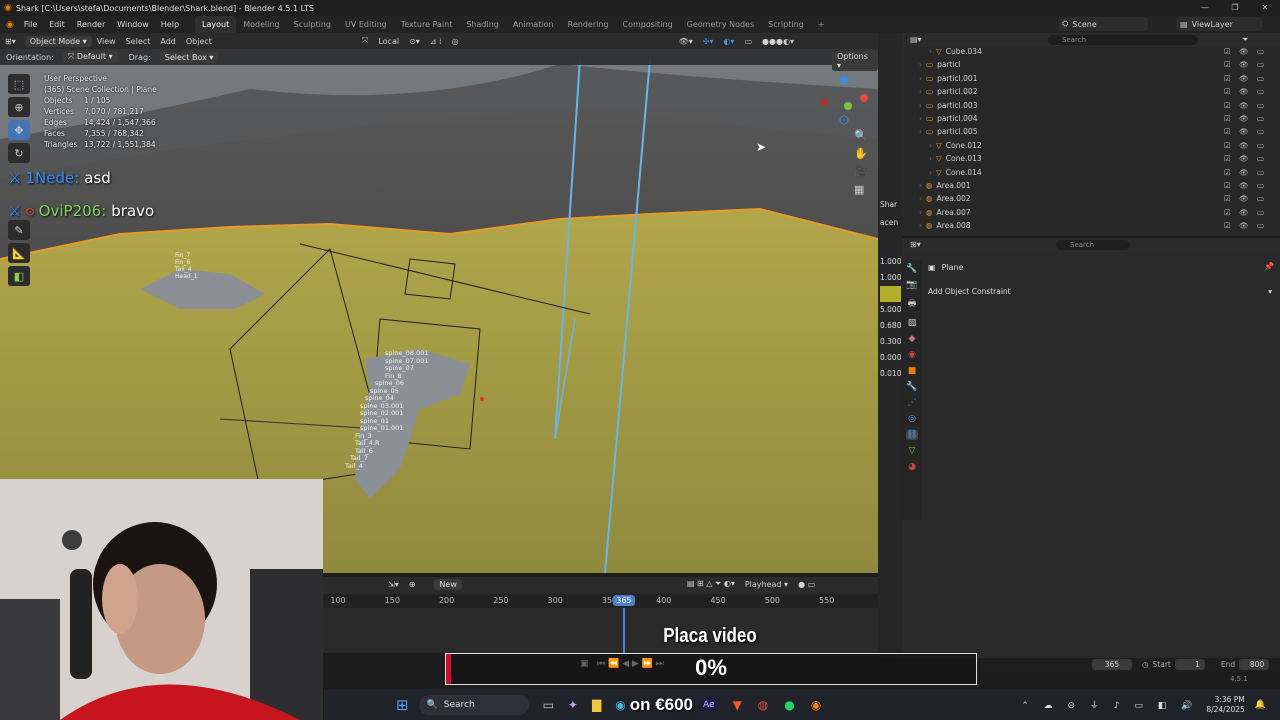  Describe the element at coordinates (912, 355) in the screenshot. I see `world-tab-icon: ◉` at that location.